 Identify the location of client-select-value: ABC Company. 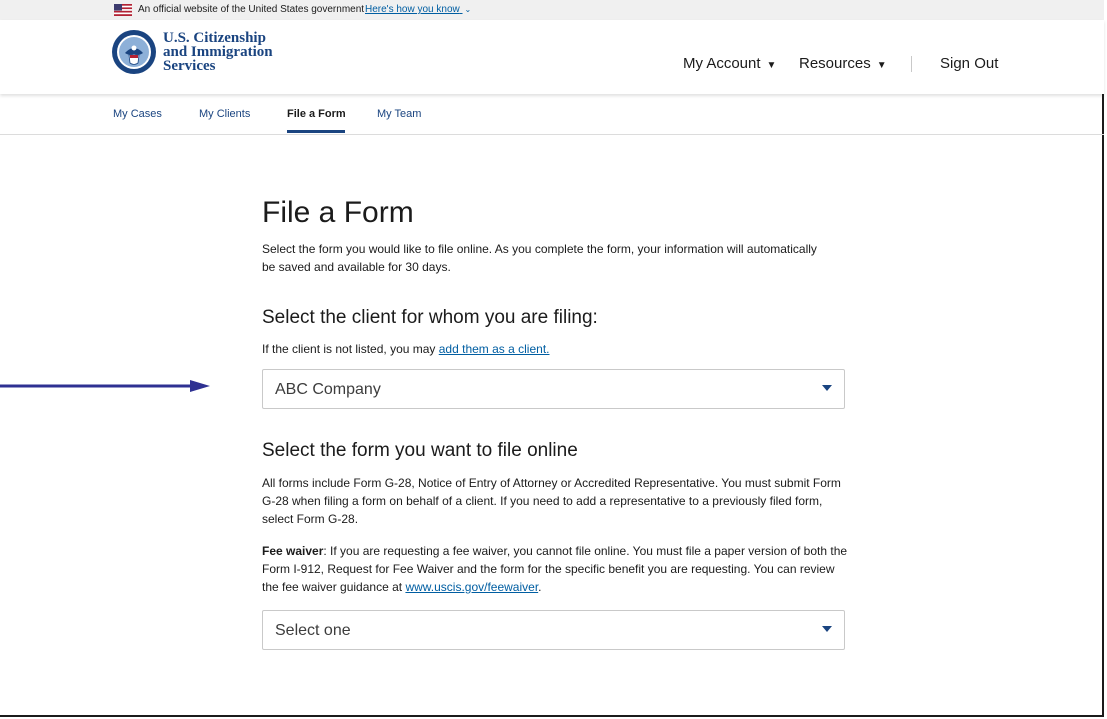
(328, 389).